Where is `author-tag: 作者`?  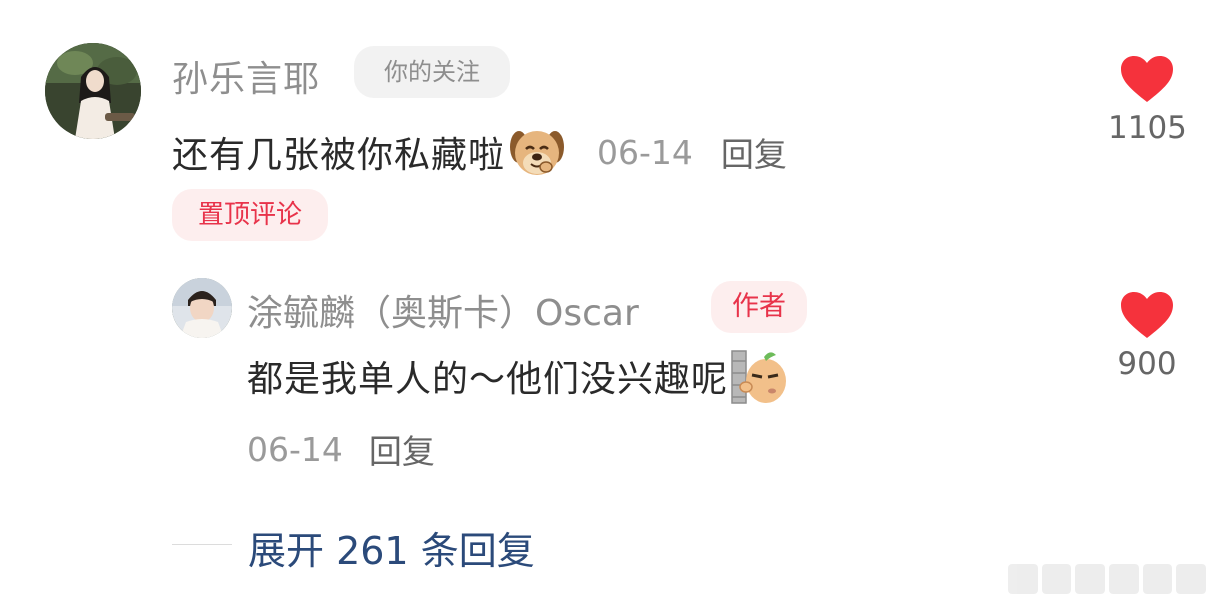
author-tag: 作者 is located at coordinates (759, 307).